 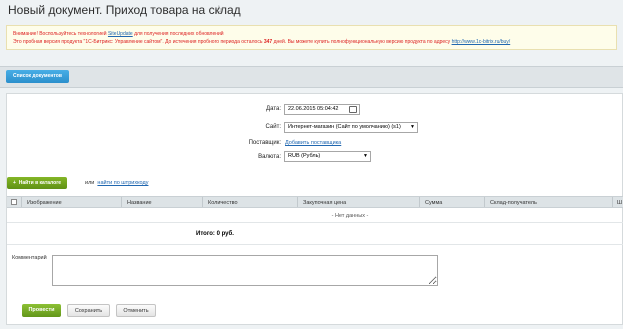 I want to click on find-in-catalog-button: + Найти в каталоге, so click(x=37, y=183).